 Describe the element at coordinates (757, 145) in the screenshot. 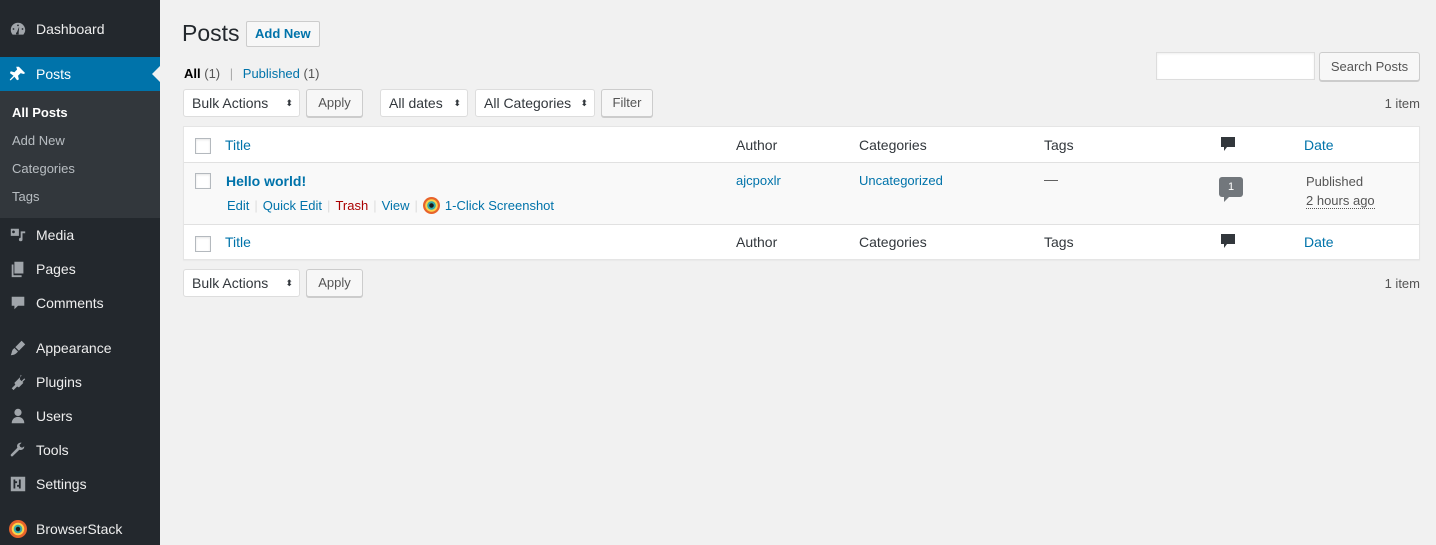

I see `column-author: Author` at that location.